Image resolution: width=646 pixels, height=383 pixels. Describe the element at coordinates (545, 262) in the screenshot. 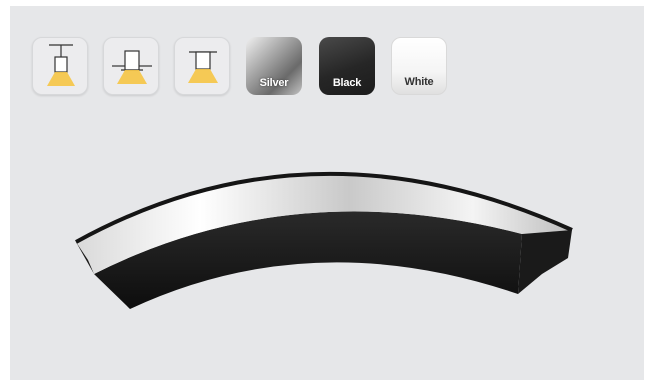

I see `profile-end-cap` at that location.